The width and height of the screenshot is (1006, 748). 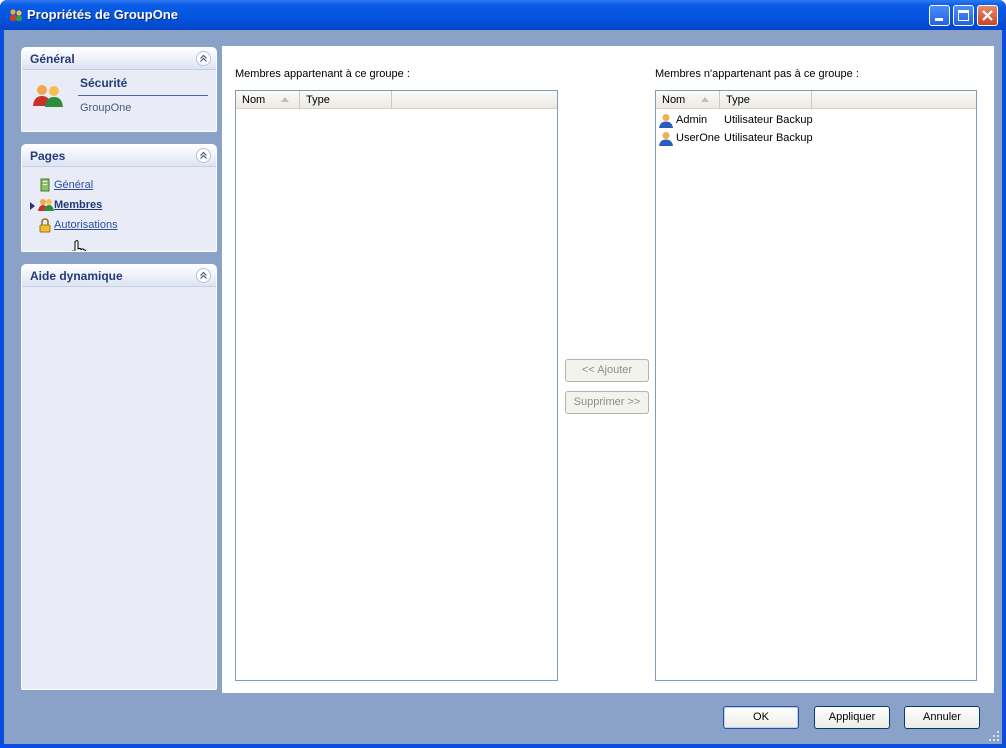 What do you see at coordinates (607, 402) in the screenshot?
I see `remove-button: Supprimer >>` at bounding box center [607, 402].